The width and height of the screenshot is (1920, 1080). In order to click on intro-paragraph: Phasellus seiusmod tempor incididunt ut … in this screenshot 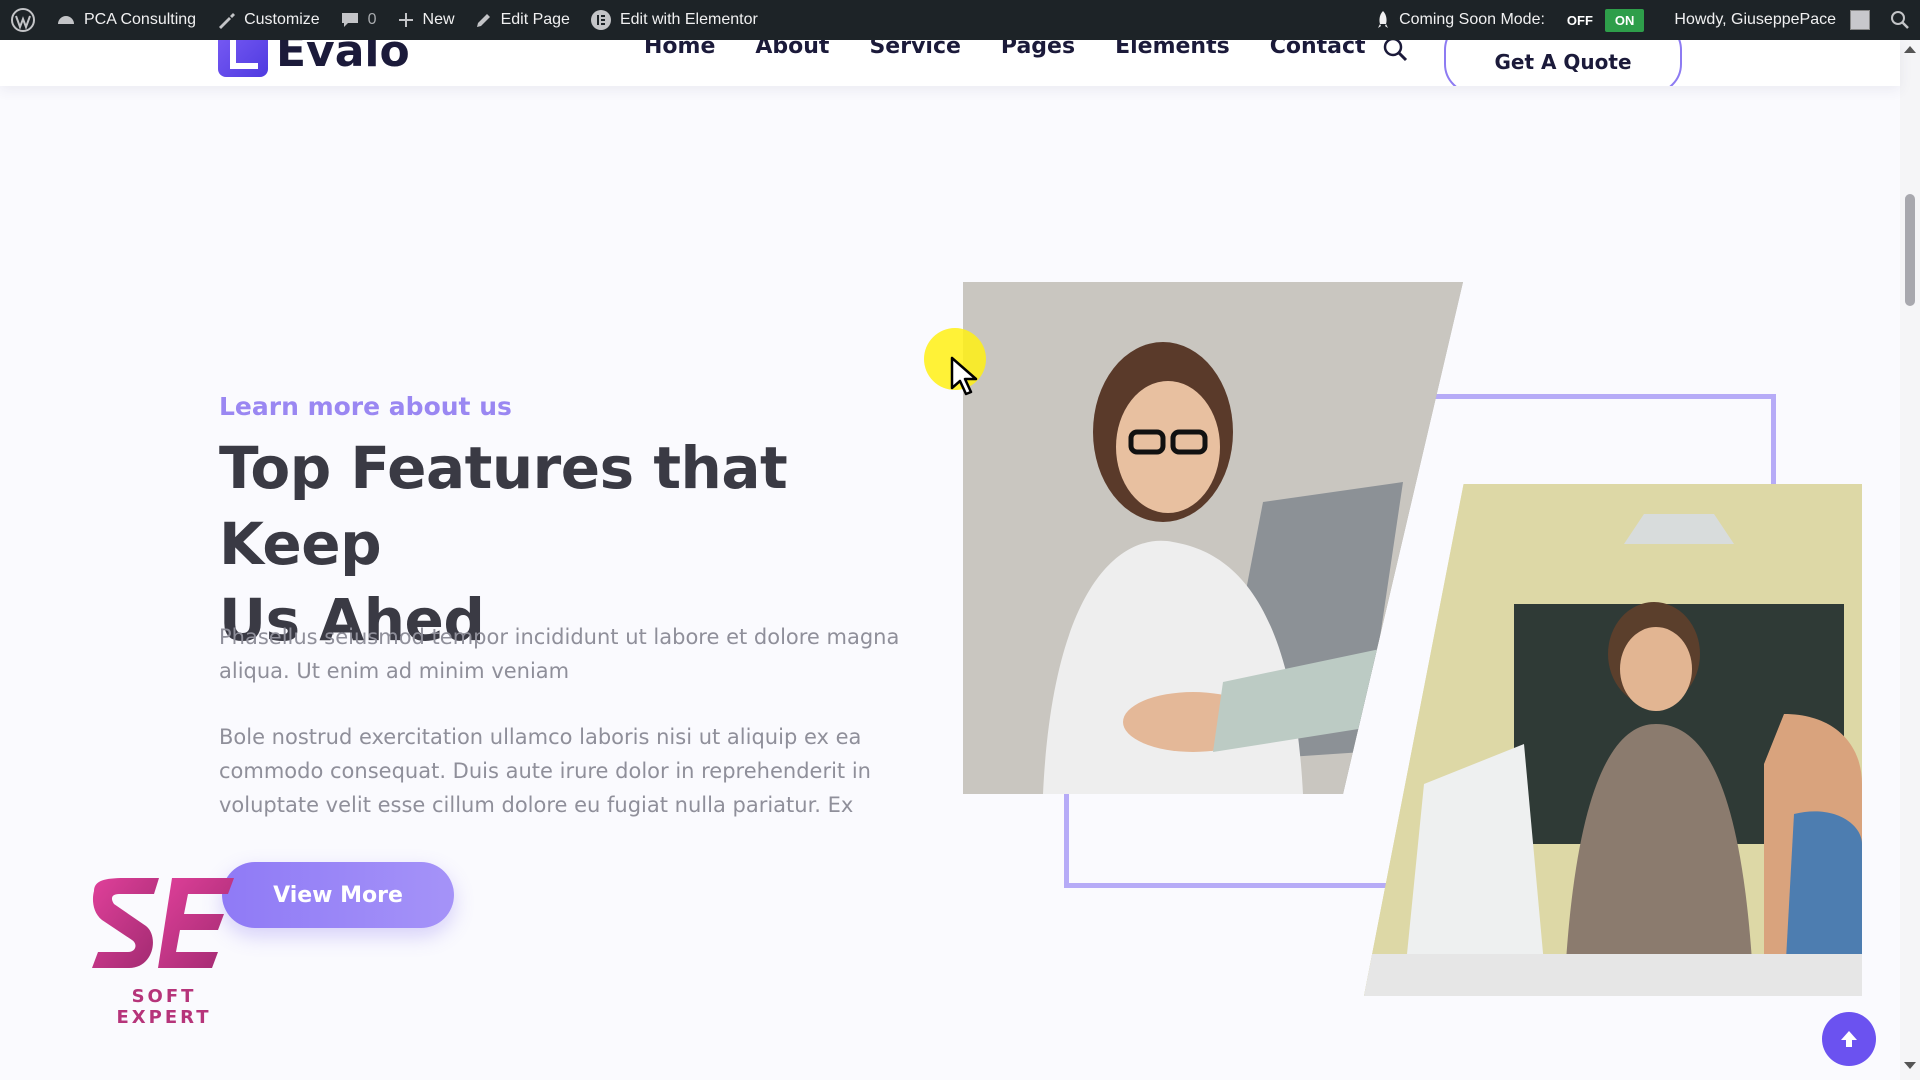, I will do `click(559, 654)`.